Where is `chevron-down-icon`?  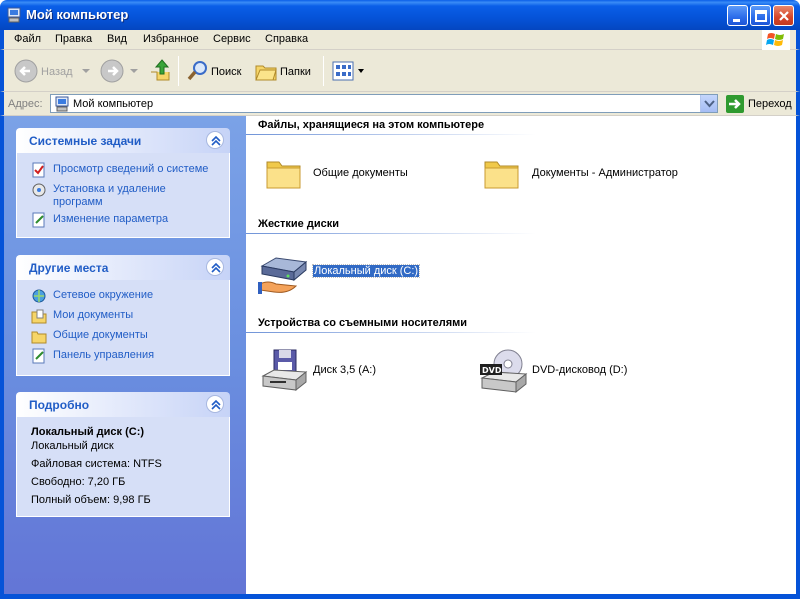
chevron-down-icon is located at coordinates (709, 104).